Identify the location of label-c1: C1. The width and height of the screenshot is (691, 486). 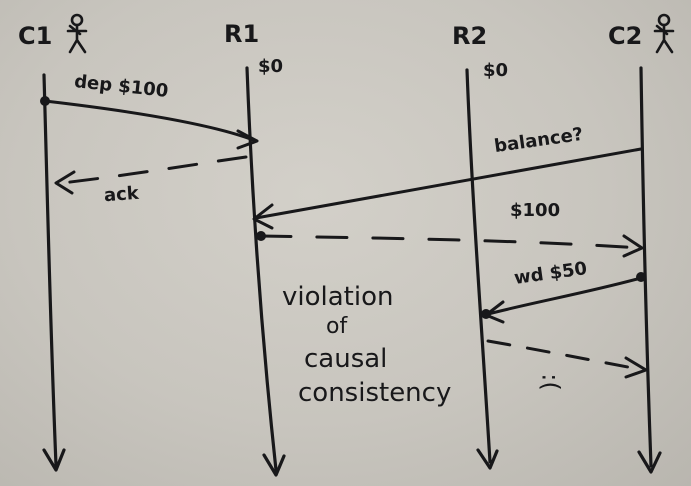
(35, 36).